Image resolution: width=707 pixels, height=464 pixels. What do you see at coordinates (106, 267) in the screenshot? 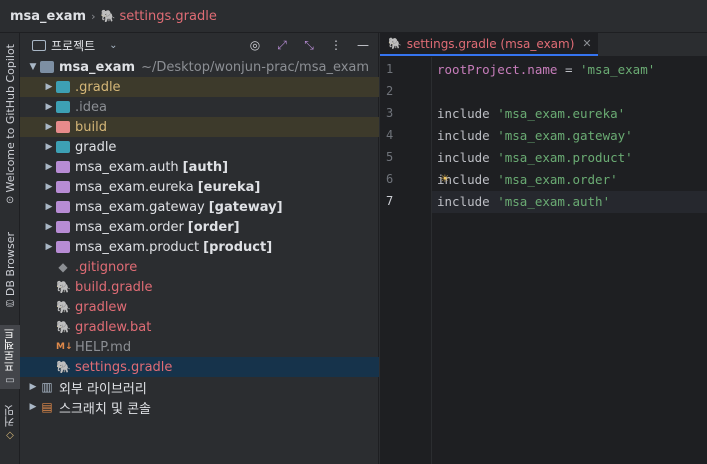
I see `tree-item-label: .gitignore` at bounding box center [106, 267].